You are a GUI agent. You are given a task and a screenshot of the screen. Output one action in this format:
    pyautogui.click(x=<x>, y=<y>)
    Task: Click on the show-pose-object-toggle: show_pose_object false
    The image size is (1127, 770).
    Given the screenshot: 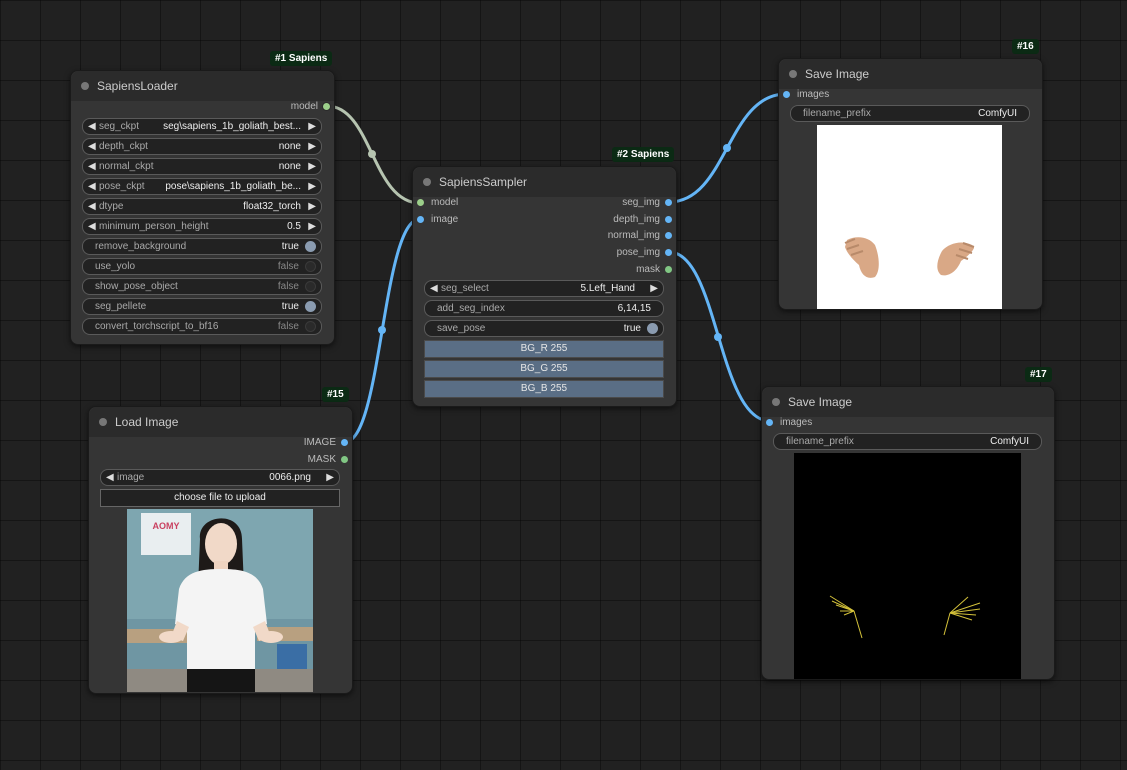 What is the action you would take?
    pyautogui.click(x=202, y=286)
    